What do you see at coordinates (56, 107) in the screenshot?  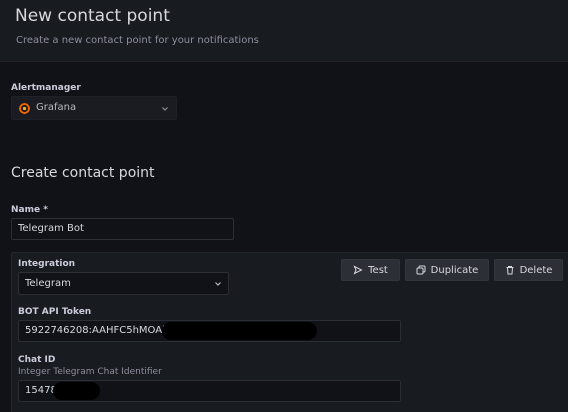 I see `alertmanager-value: Grafana` at bounding box center [56, 107].